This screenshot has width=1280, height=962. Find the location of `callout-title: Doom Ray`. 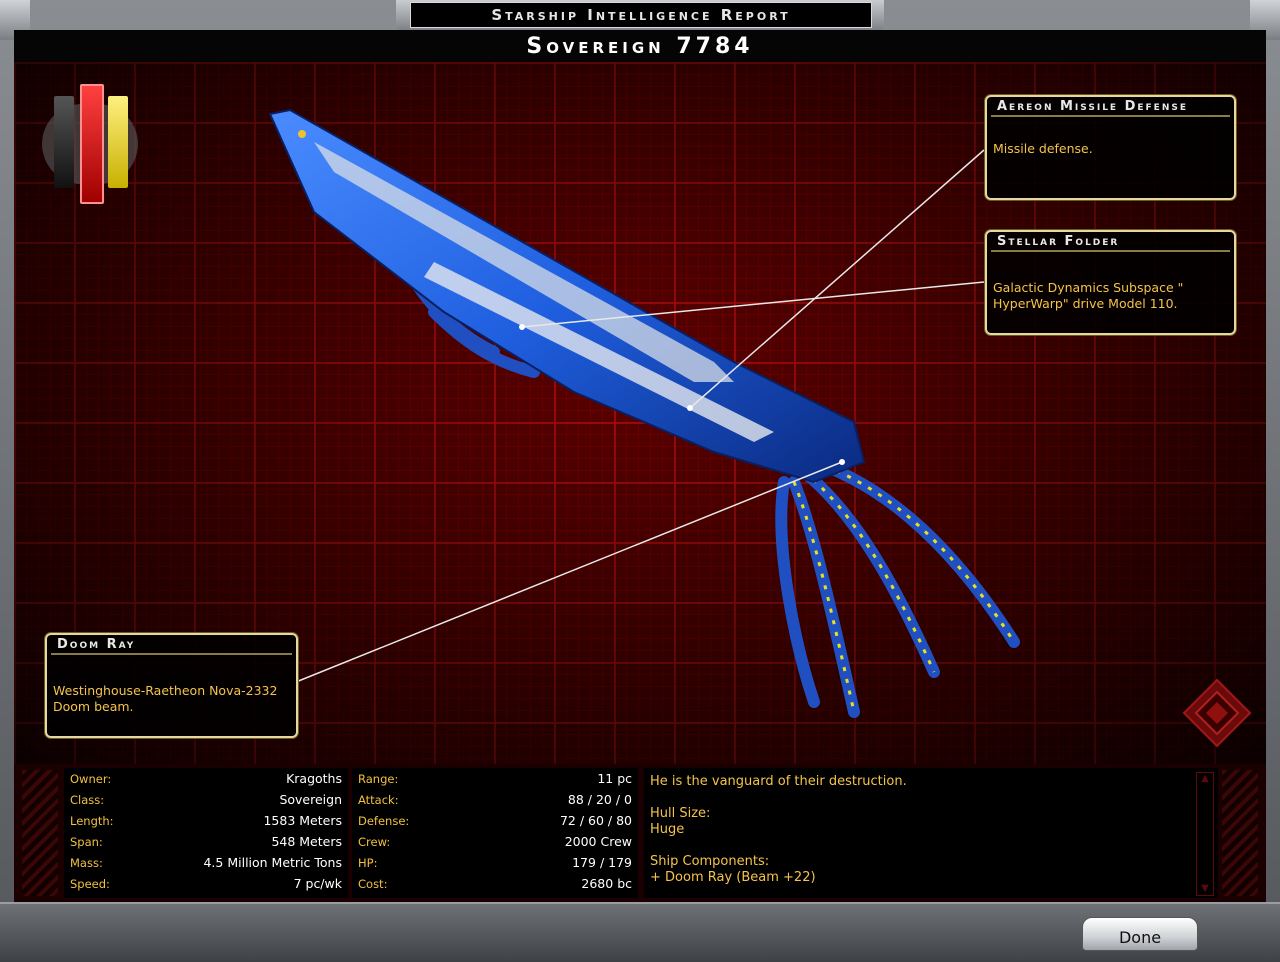

callout-title: Doom Ray is located at coordinates (171, 645).